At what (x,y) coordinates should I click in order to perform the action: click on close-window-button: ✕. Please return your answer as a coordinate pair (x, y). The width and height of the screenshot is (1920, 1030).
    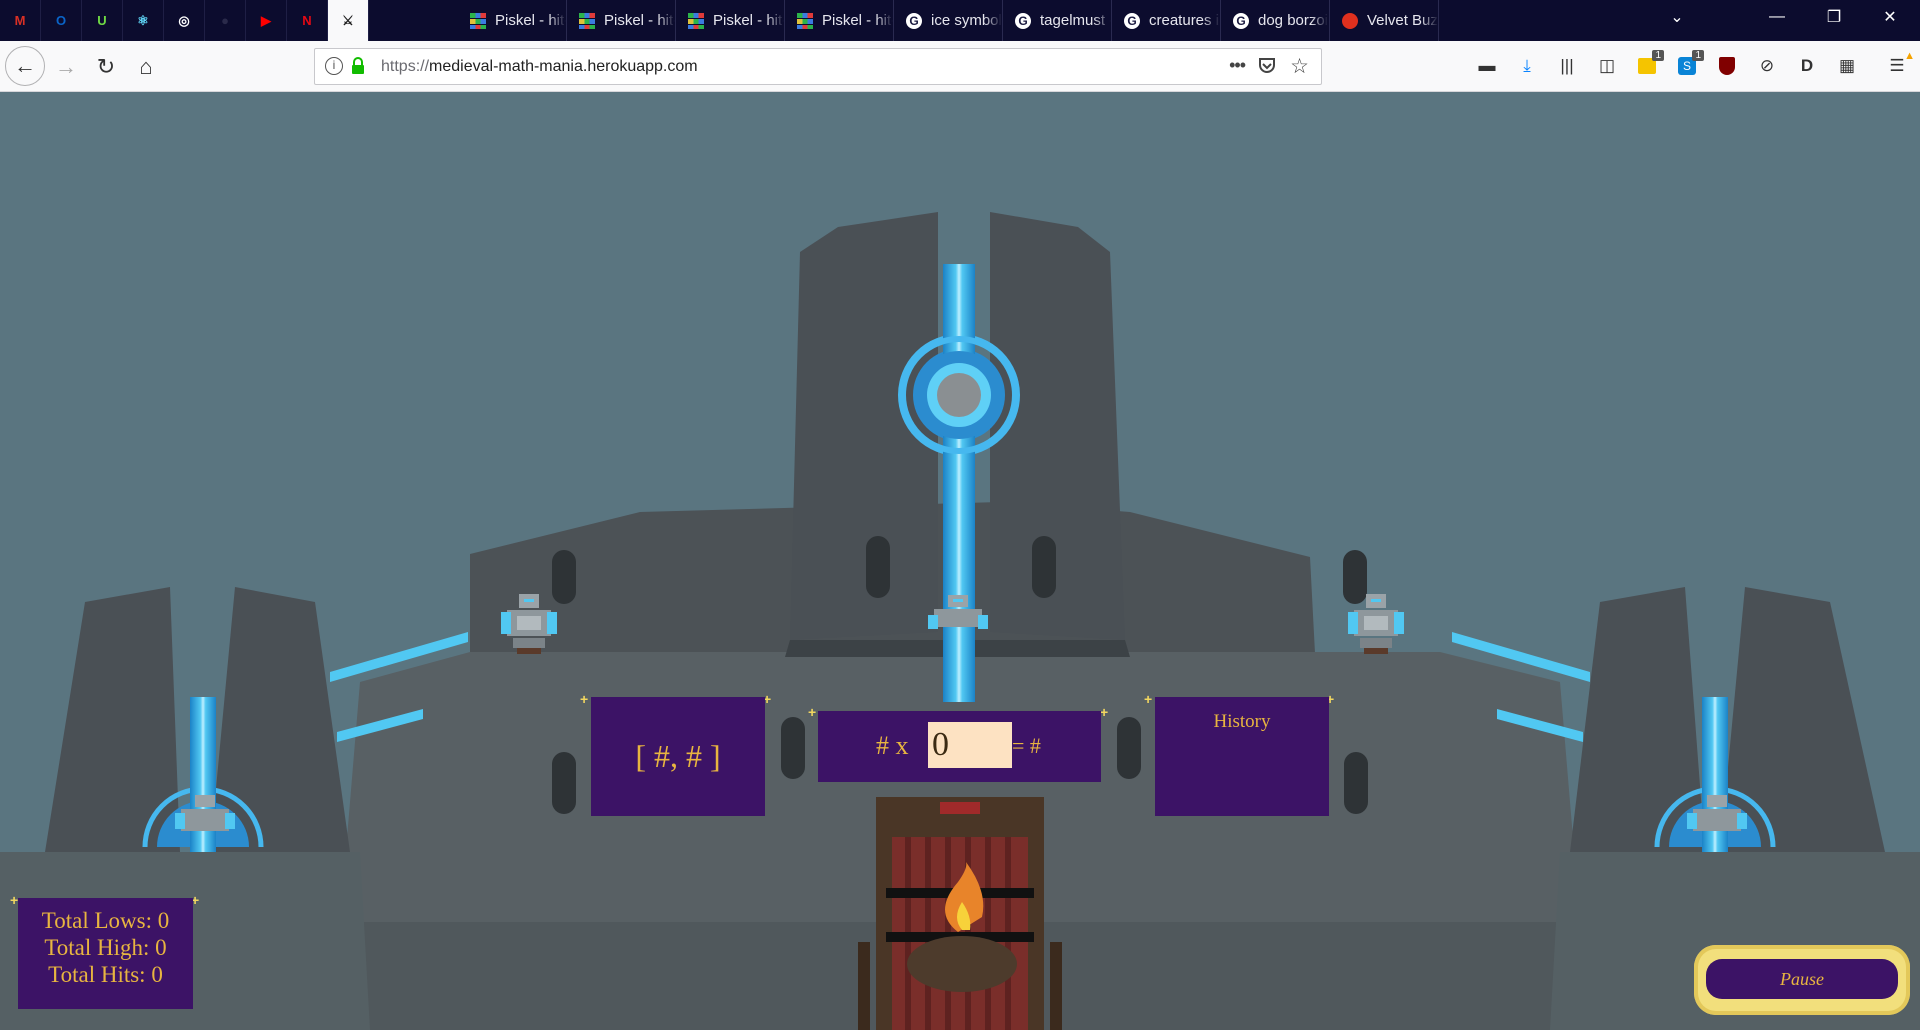
    Looking at the image, I should click on (1890, 17).